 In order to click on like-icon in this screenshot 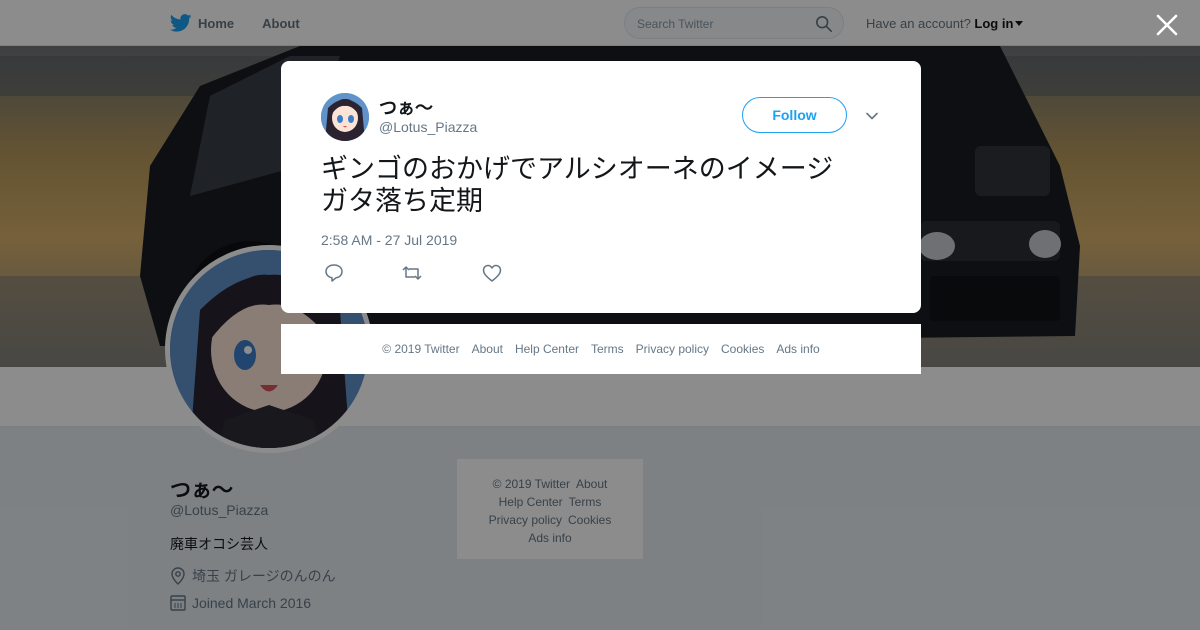, I will do `click(492, 273)`.